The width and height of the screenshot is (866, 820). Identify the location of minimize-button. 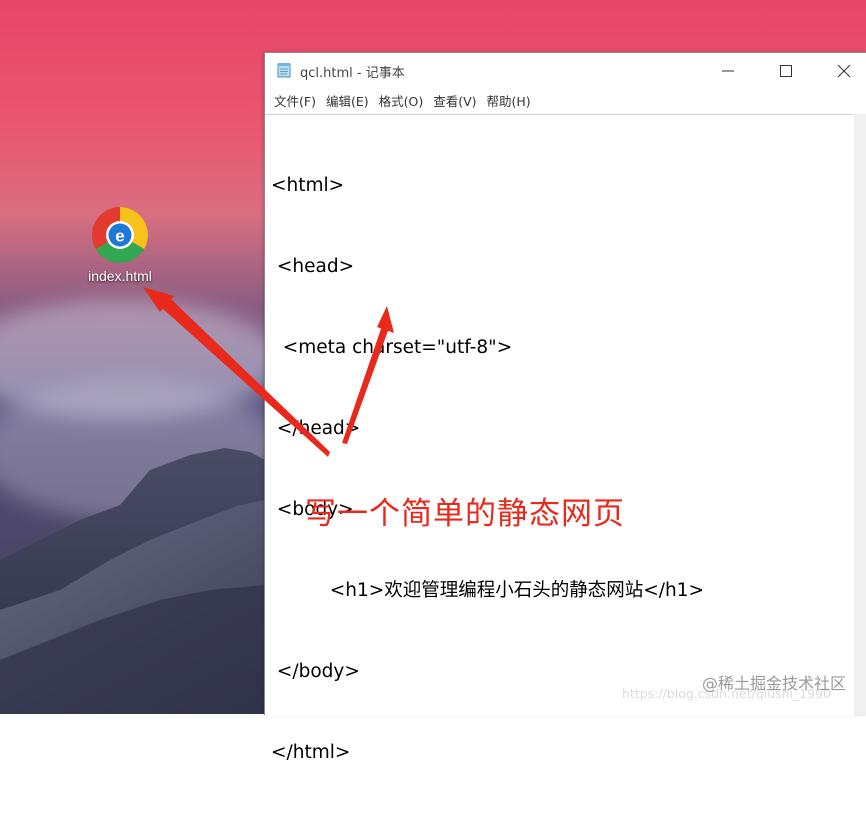
(728, 70).